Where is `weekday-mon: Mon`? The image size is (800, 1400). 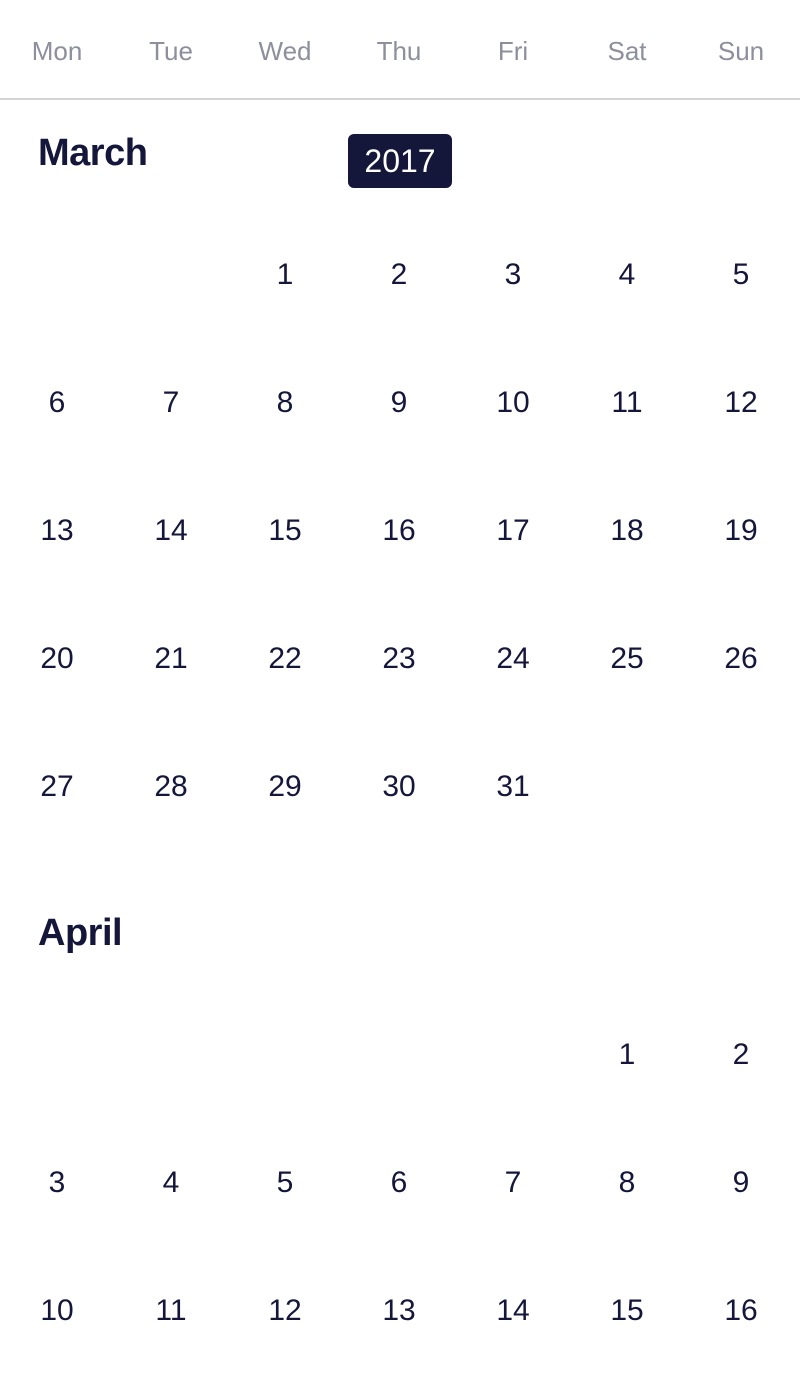
weekday-mon: Mon is located at coordinates (57, 51).